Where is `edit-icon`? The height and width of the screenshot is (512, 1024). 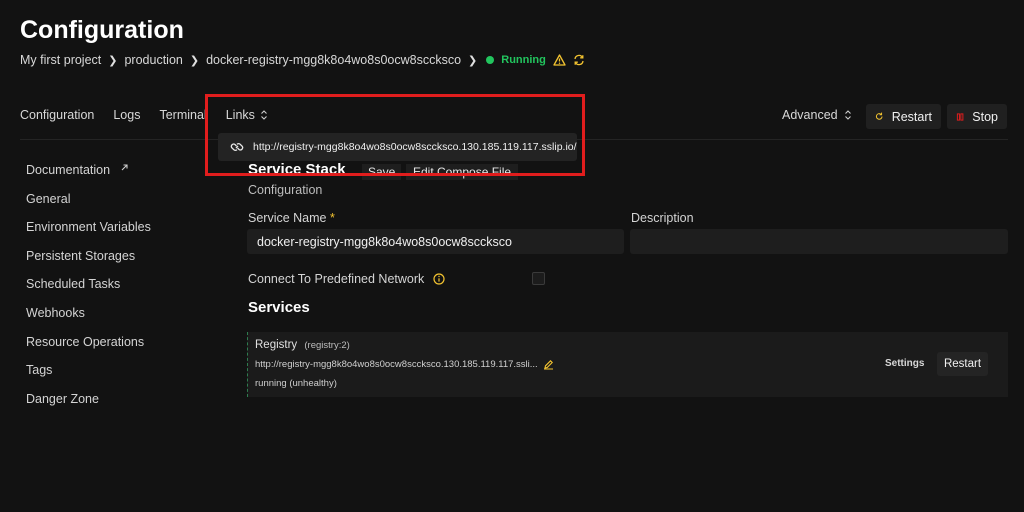
edit-icon is located at coordinates (548, 364).